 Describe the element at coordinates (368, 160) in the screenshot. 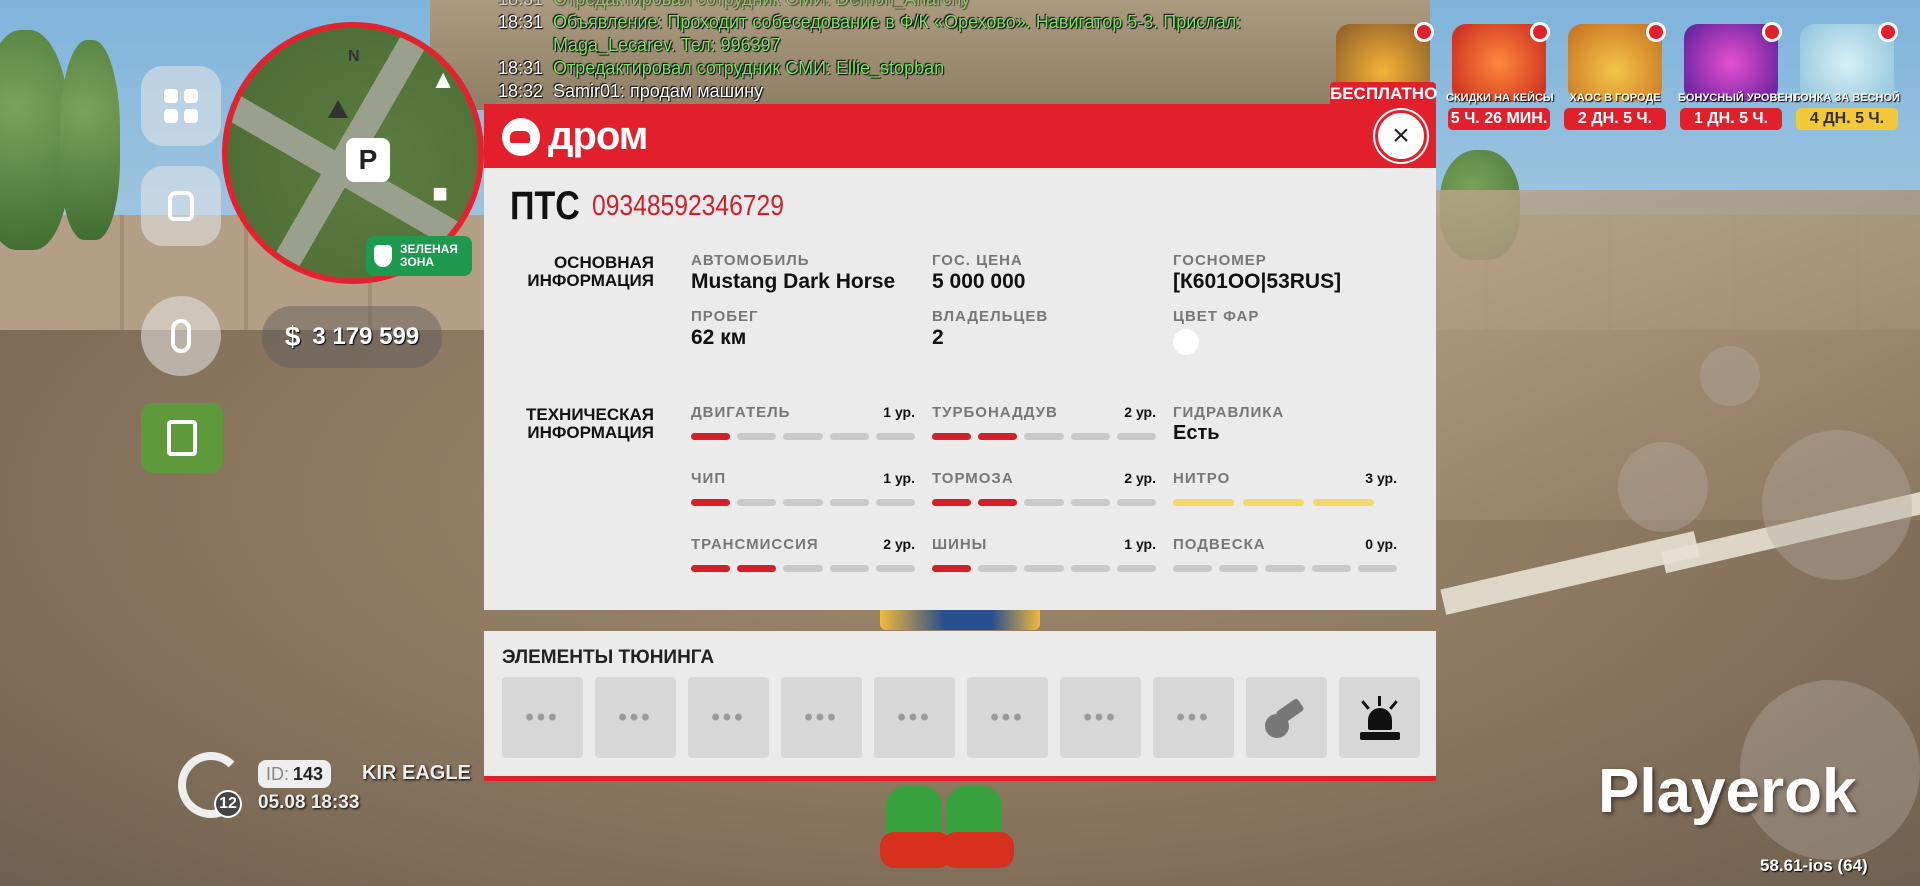

I see `parking-marker-icon: P` at that location.